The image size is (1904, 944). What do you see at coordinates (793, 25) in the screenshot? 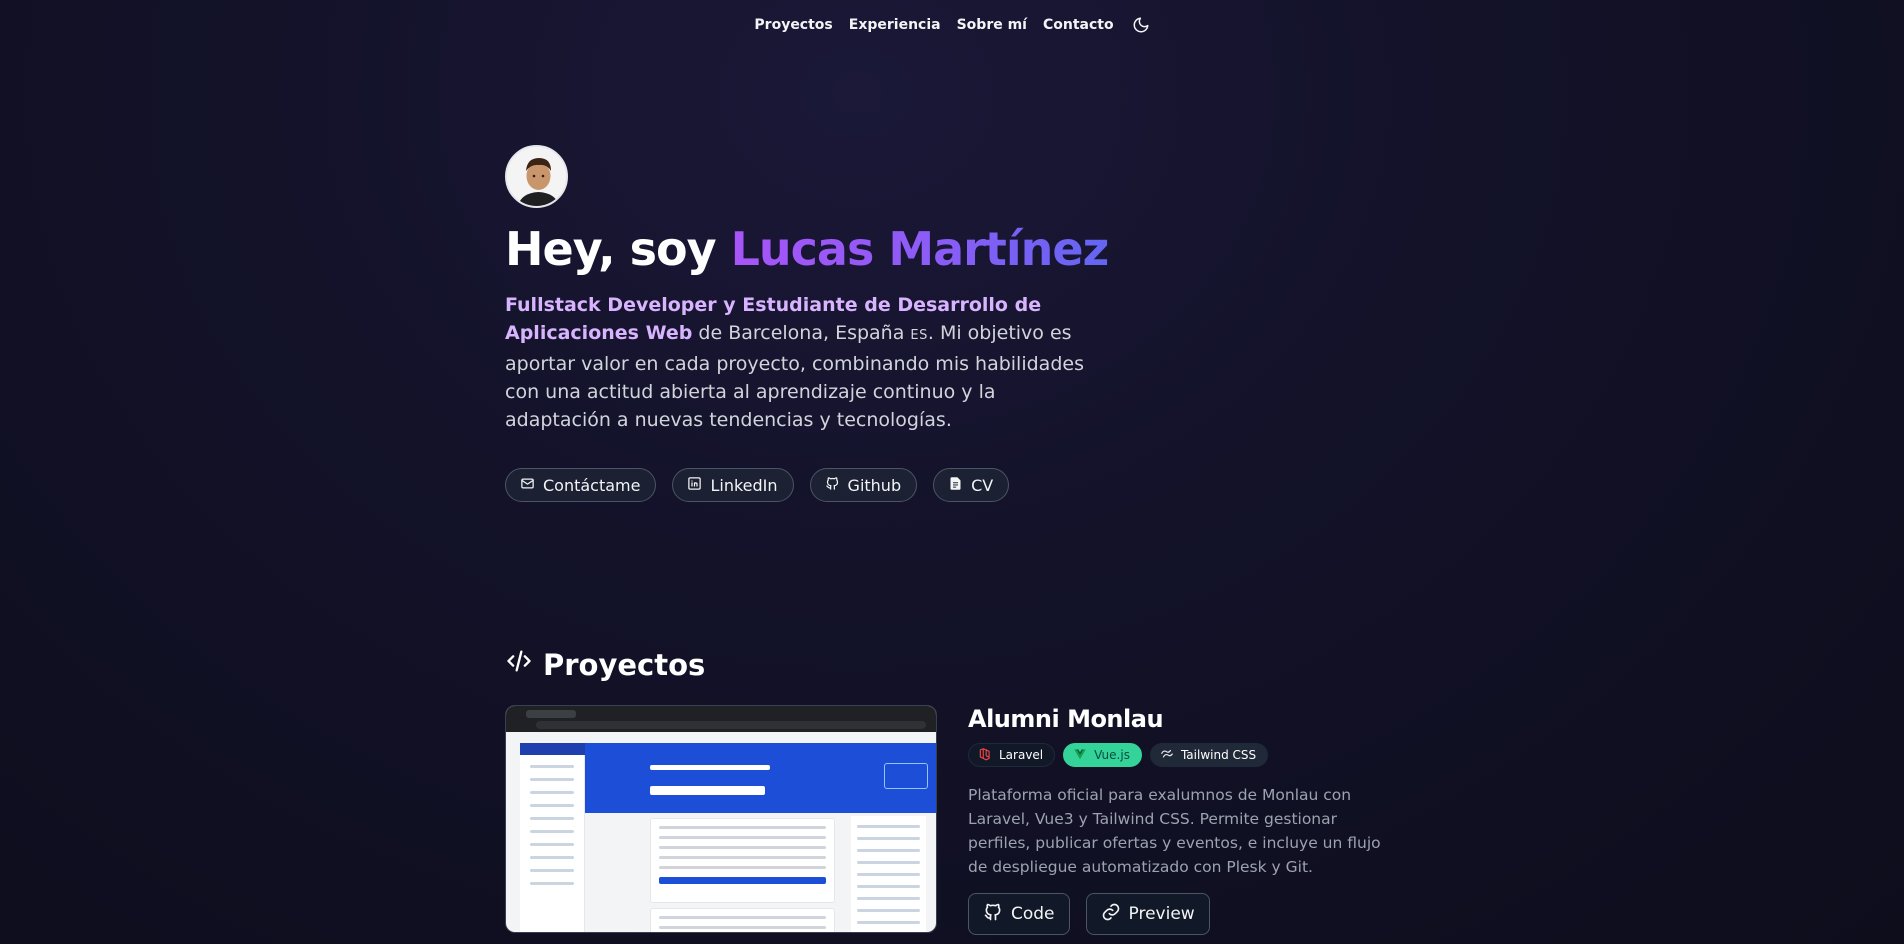
I see `nav-link-proyectos: Proyectos` at bounding box center [793, 25].